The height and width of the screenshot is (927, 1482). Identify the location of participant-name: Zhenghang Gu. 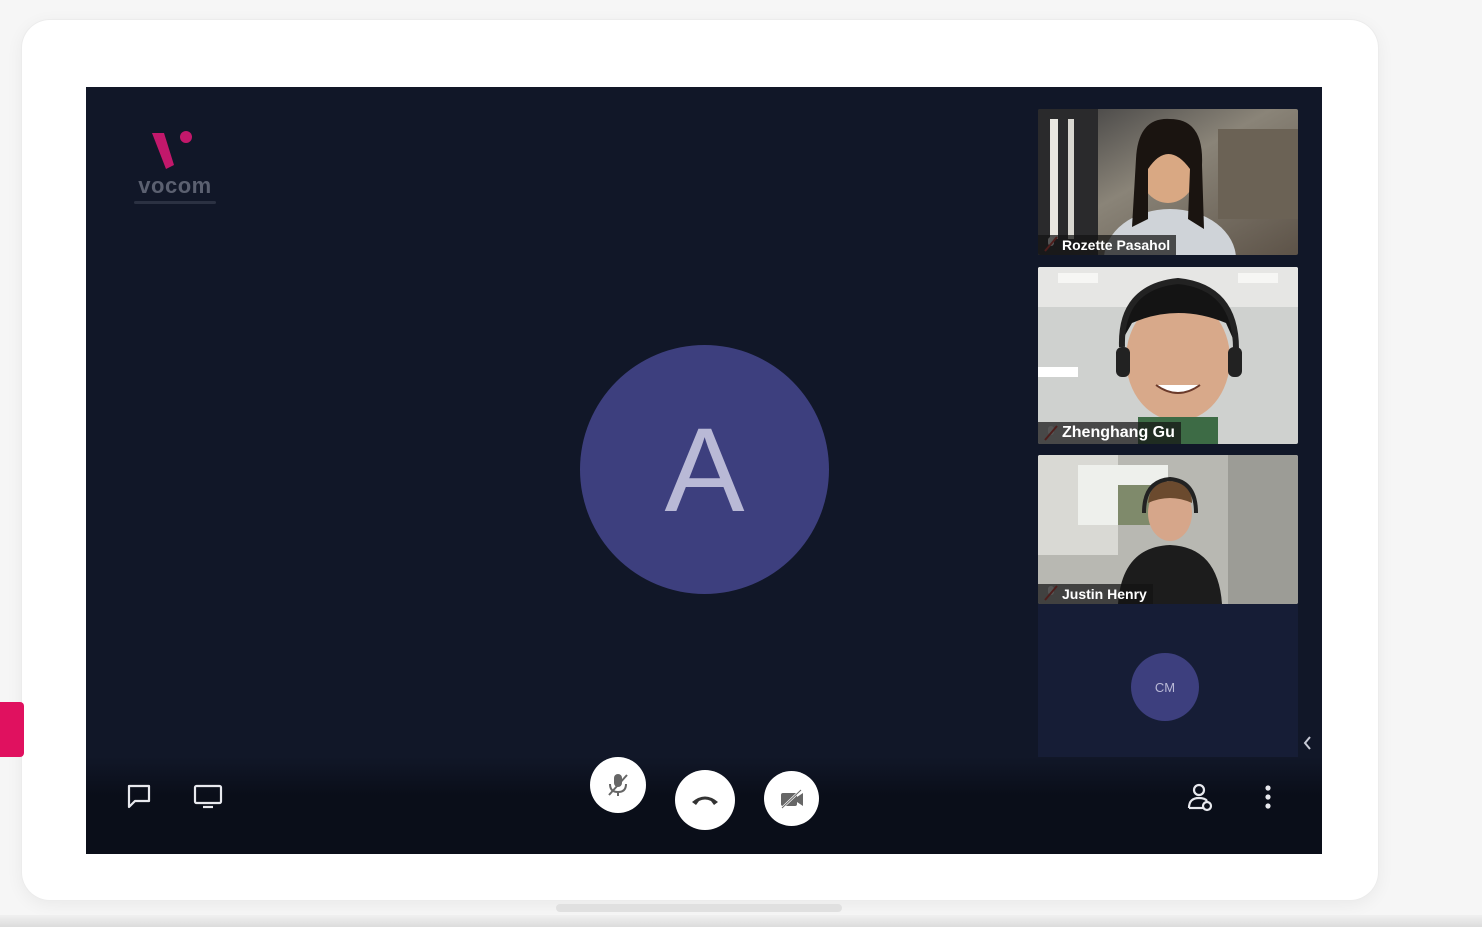
(1109, 433).